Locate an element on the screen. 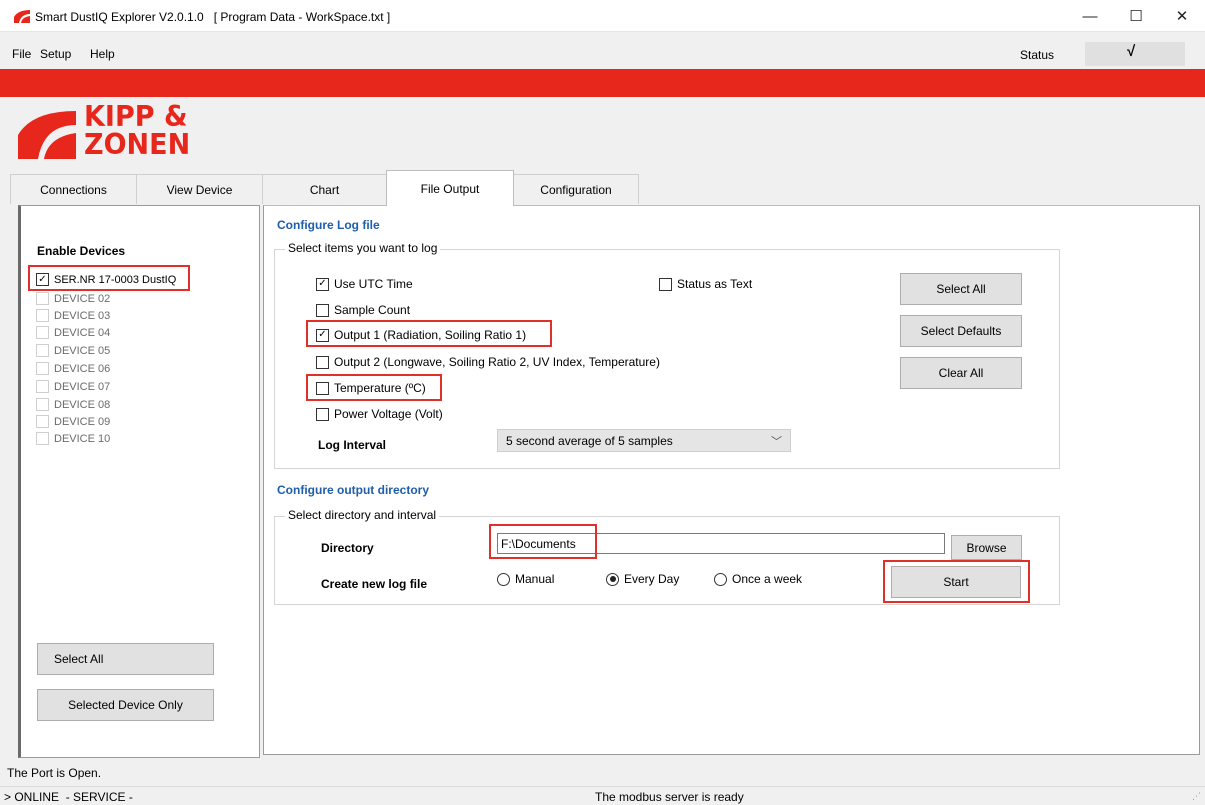  logo-line-2: ZONEN is located at coordinates (137, 145).